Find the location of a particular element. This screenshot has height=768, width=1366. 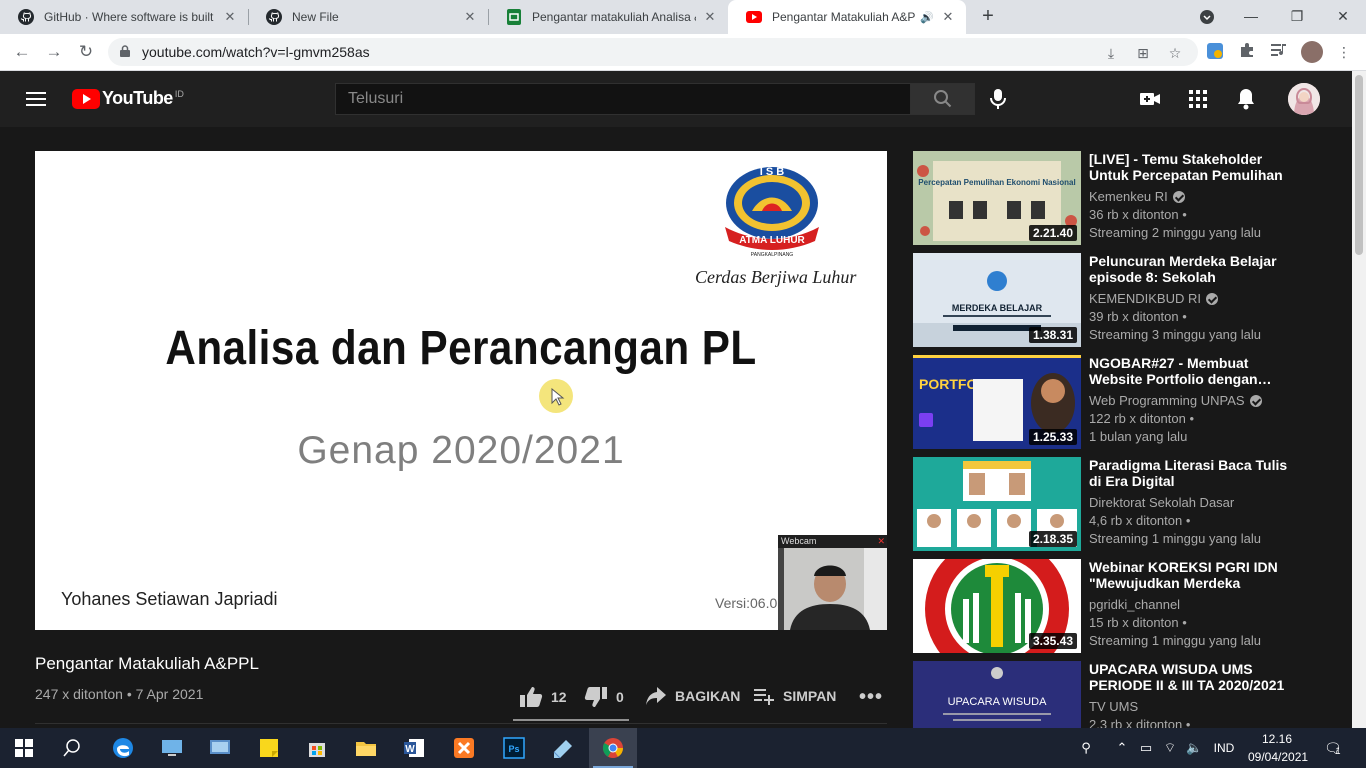

user-avatar is located at coordinates (1304, 99).